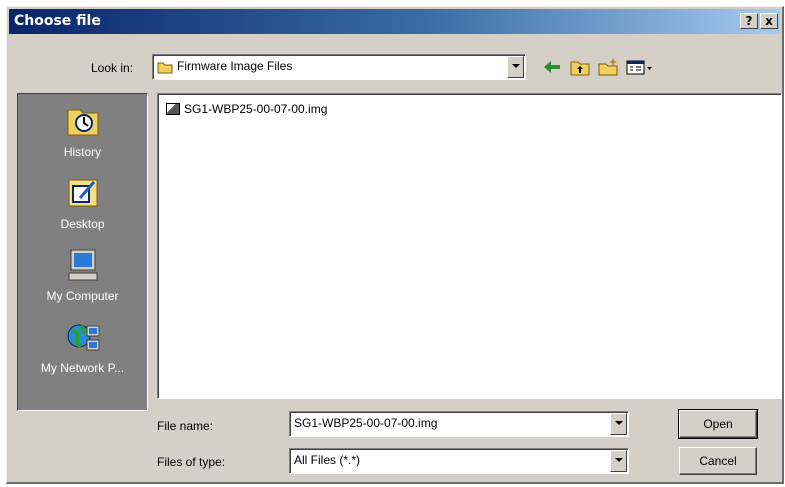 This screenshot has height=487, width=785. What do you see at coordinates (618, 424) in the screenshot?
I see `file-name-dropdown-arrow` at bounding box center [618, 424].